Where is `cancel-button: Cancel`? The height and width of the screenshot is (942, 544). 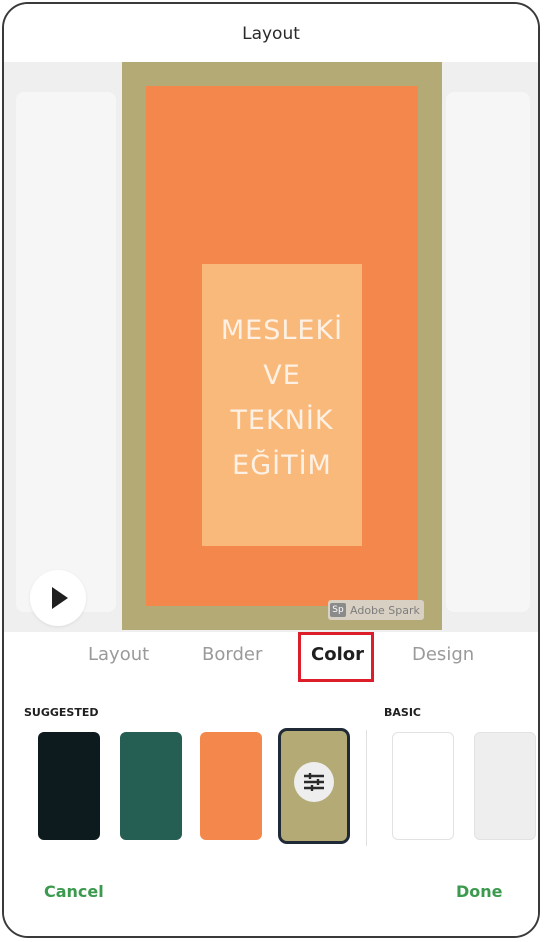 cancel-button: Cancel is located at coordinates (74, 891).